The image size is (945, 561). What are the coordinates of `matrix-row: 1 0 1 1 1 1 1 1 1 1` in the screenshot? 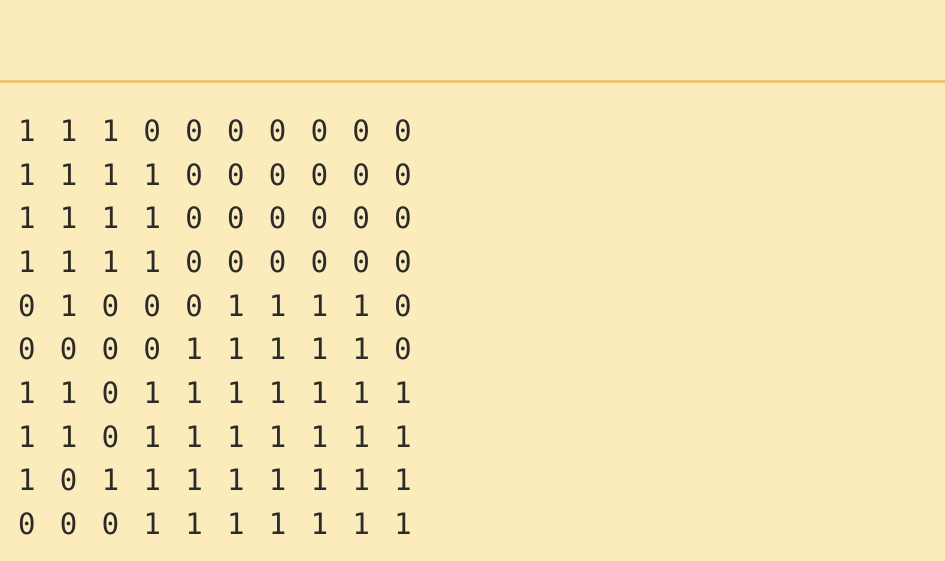 It's located at (227, 481).